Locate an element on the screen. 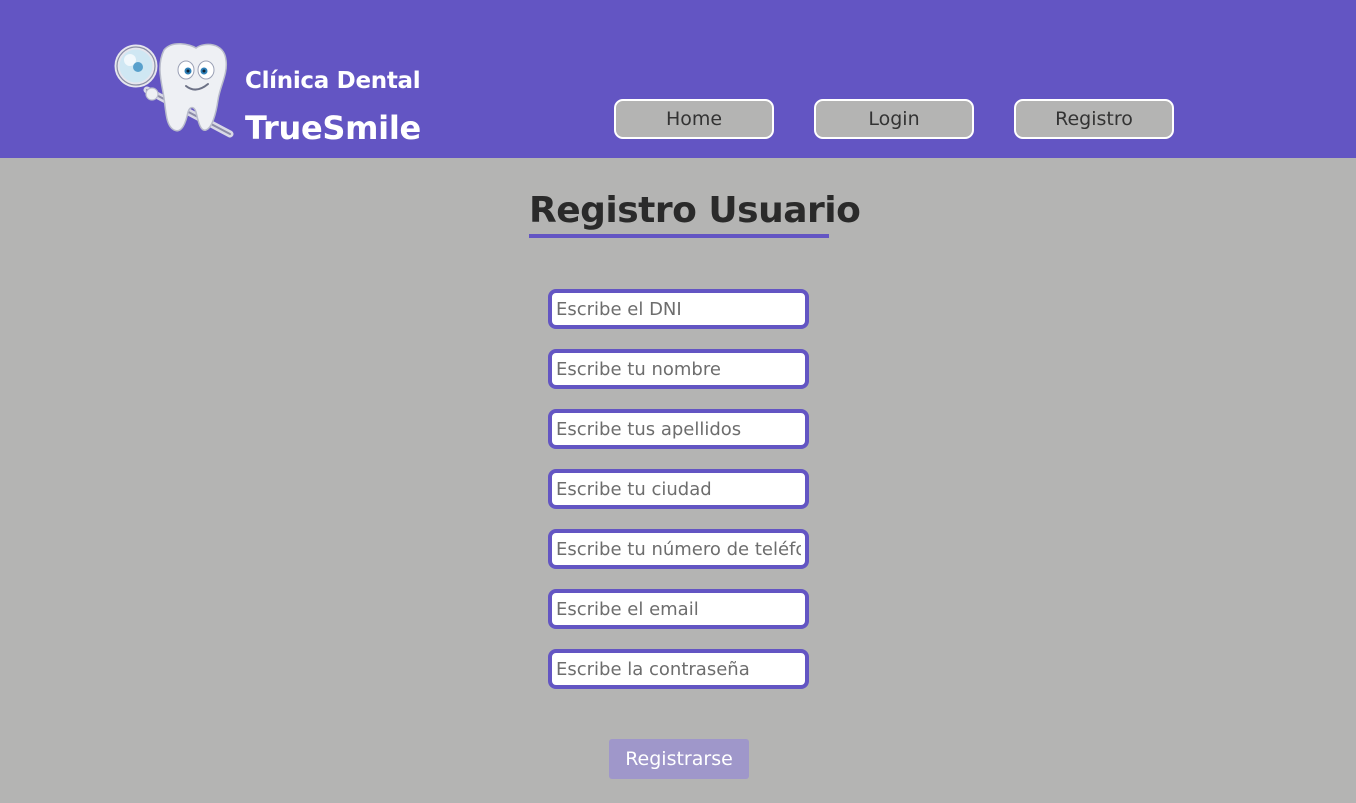  tooth-mascot-icon is located at coordinates (174, 88).